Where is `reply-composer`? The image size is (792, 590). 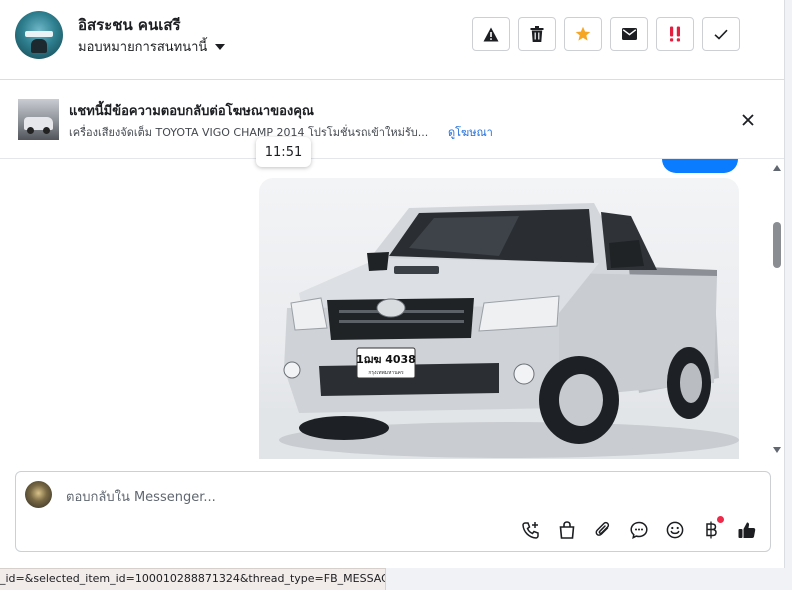 reply-composer is located at coordinates (393, 511).